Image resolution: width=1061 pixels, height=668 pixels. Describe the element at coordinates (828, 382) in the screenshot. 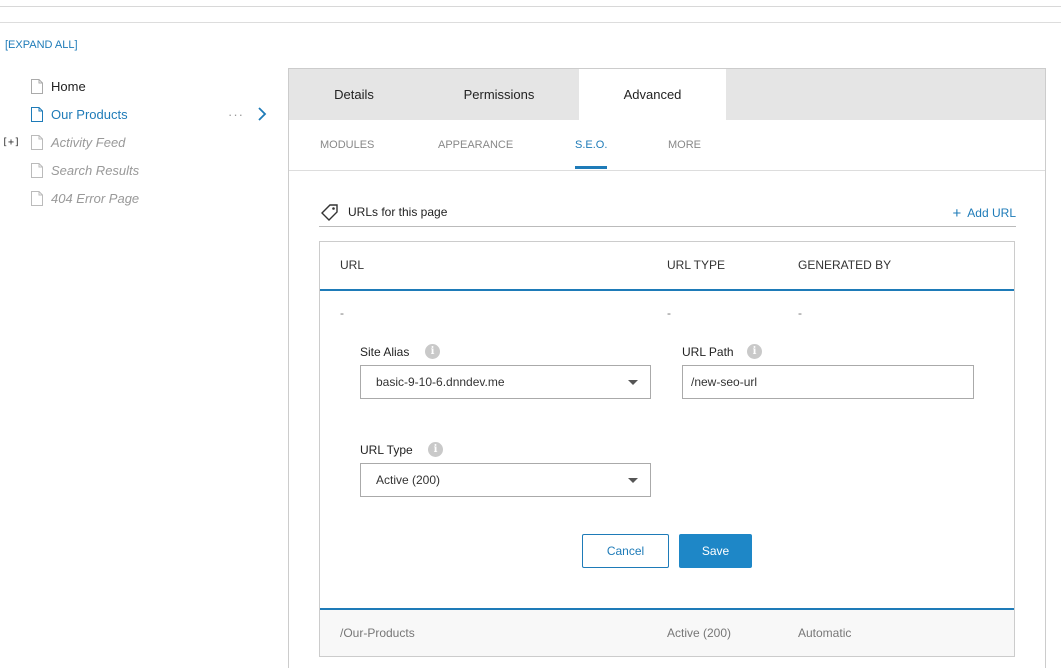

I see `url-path-input` at that location.